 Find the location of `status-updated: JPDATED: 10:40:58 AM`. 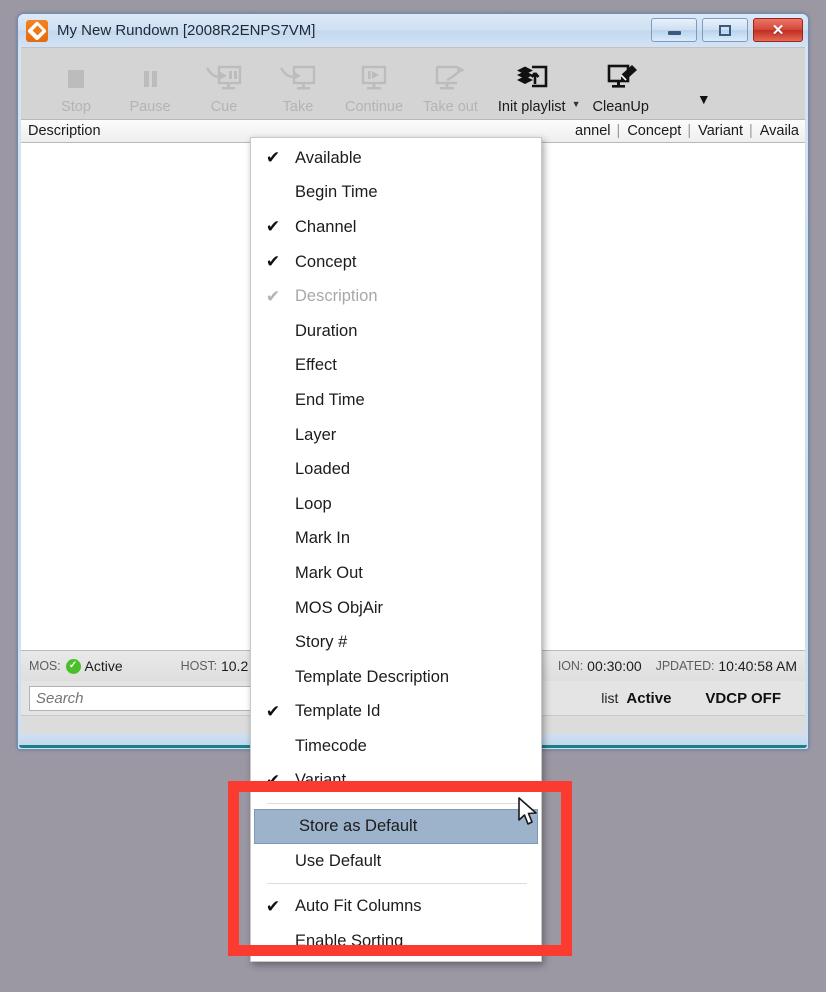

status-updated: JPDATED: 10:40:58 AM is located at coordinates (726, 666).